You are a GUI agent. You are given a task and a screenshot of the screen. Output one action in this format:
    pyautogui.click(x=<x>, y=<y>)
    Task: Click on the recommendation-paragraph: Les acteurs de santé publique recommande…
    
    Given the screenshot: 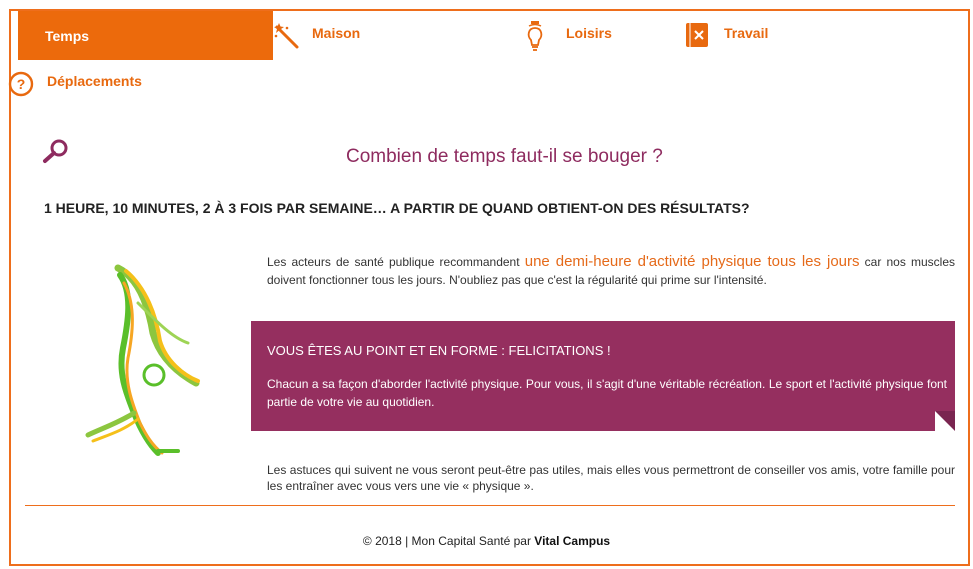 What is the action you would take?
    pyautogui.click(x=611, y=271)
    